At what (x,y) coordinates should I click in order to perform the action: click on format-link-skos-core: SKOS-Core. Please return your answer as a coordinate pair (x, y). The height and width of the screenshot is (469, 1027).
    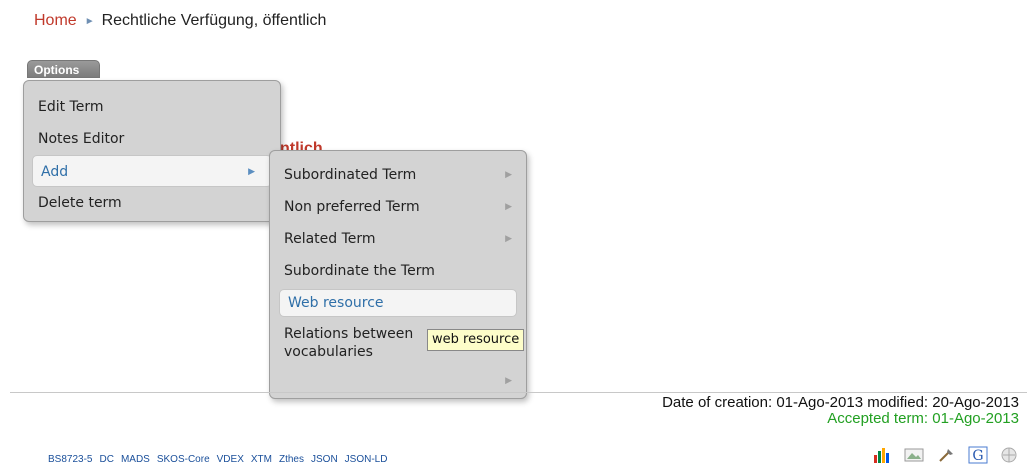
    Looking at the image, I should click on (183, 459).